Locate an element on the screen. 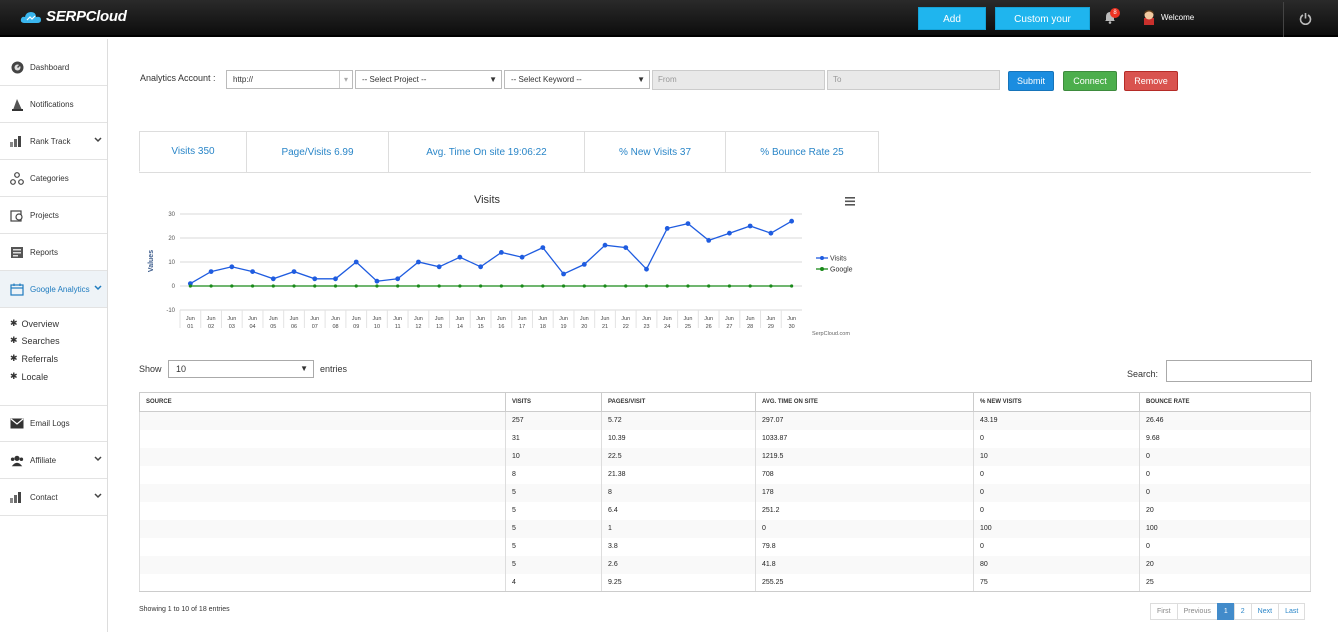 The image size is (1338, 632). page-1-button: 1 is located at coordinates (1225, 611).